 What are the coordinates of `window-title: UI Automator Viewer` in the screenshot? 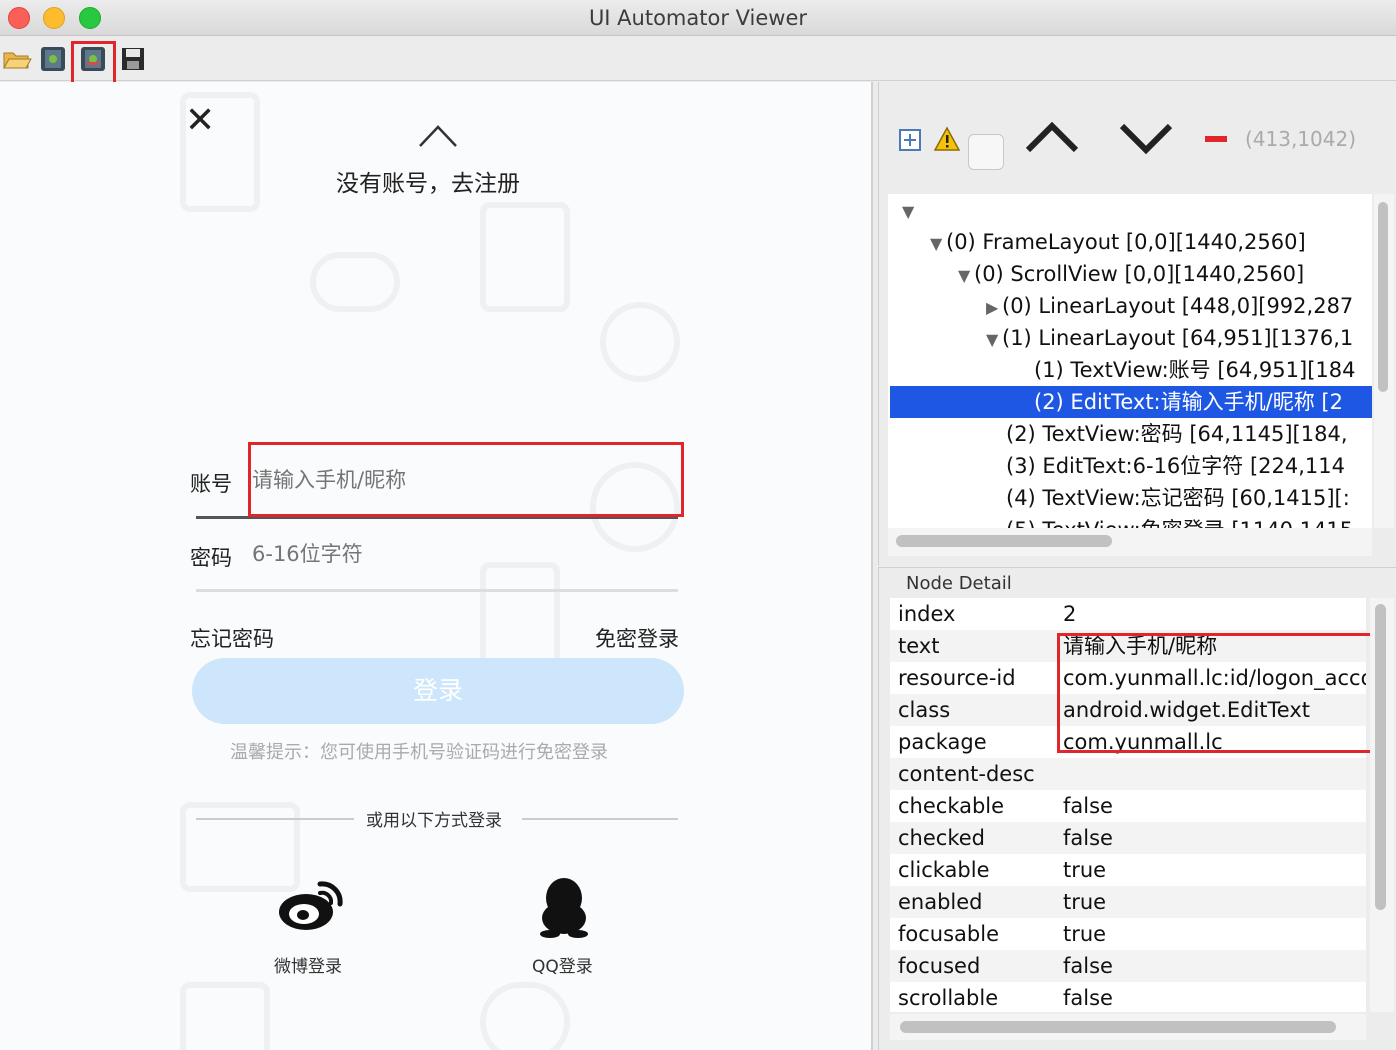 It's located at (698, 18).